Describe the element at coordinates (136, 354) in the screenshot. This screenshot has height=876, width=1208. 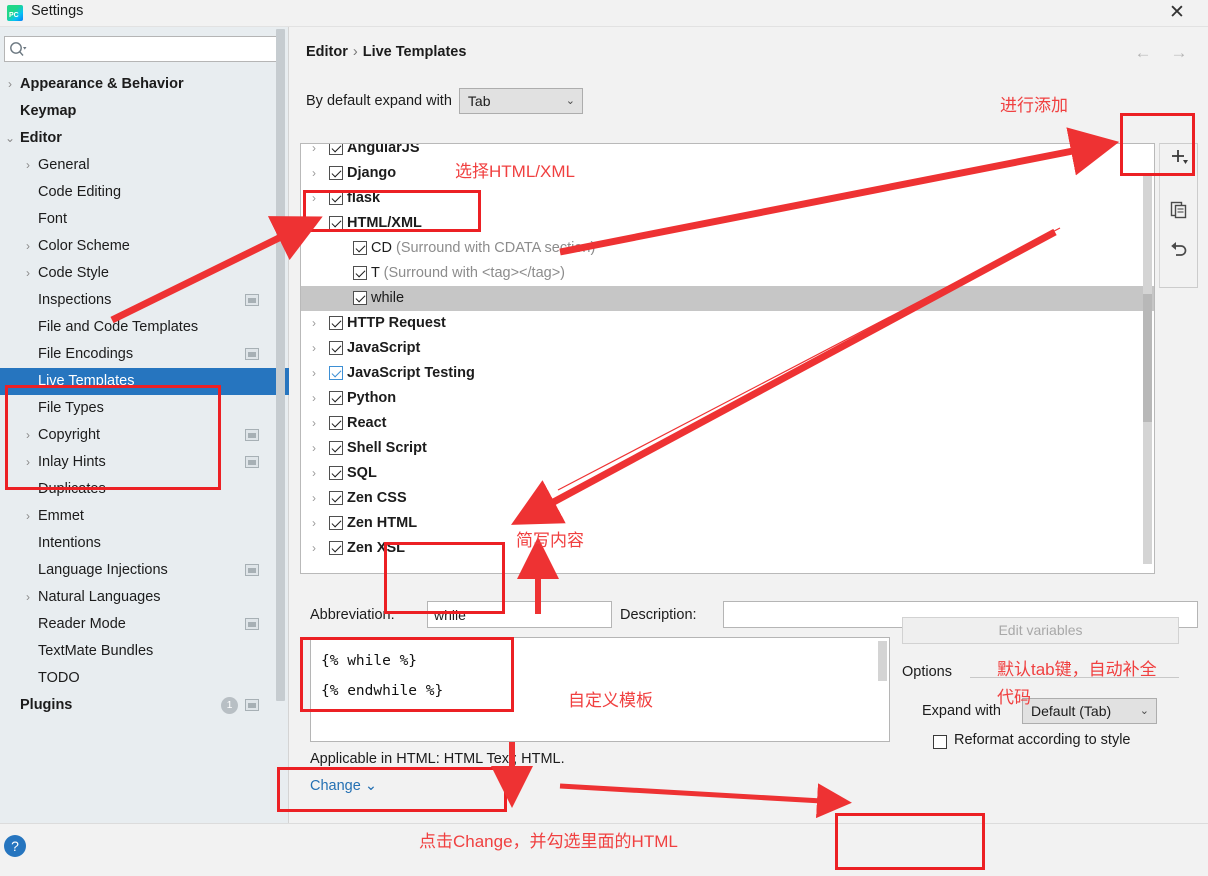
I see `sidebar-item-file-encodings: File Encodings` at that location.